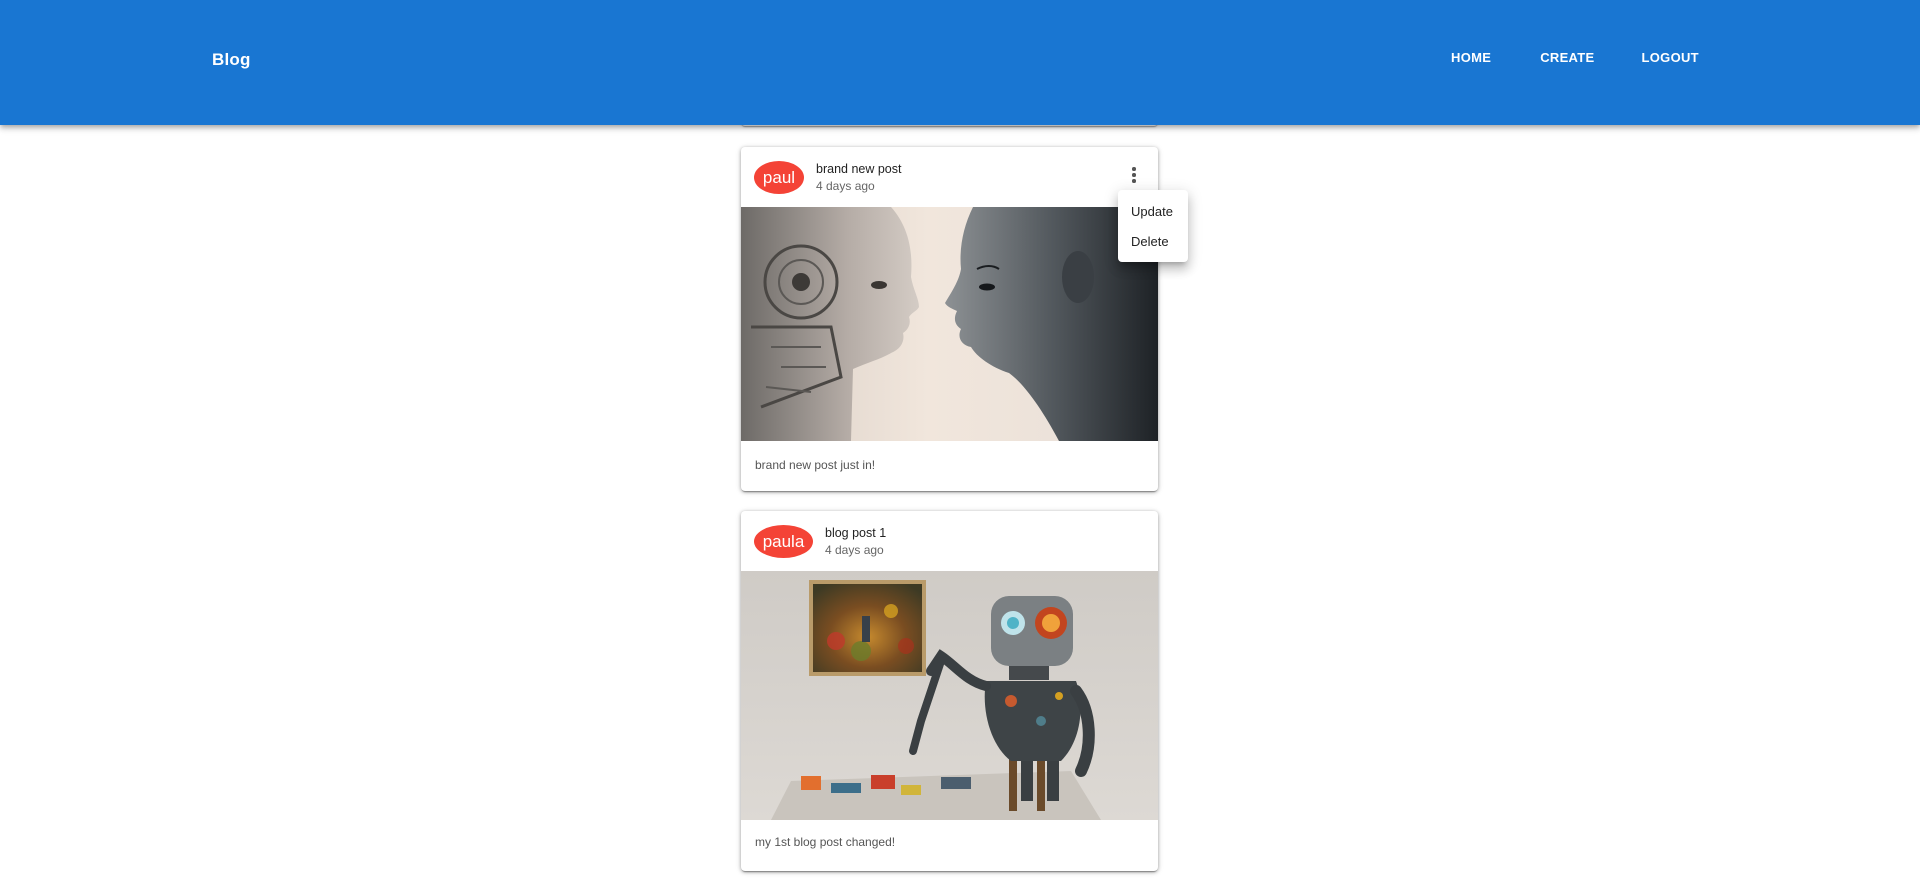 This screenshot has height=879, width=1920. I want to click on nav-bar: HOME CREATE LOGOUT, so click(1575, 57).